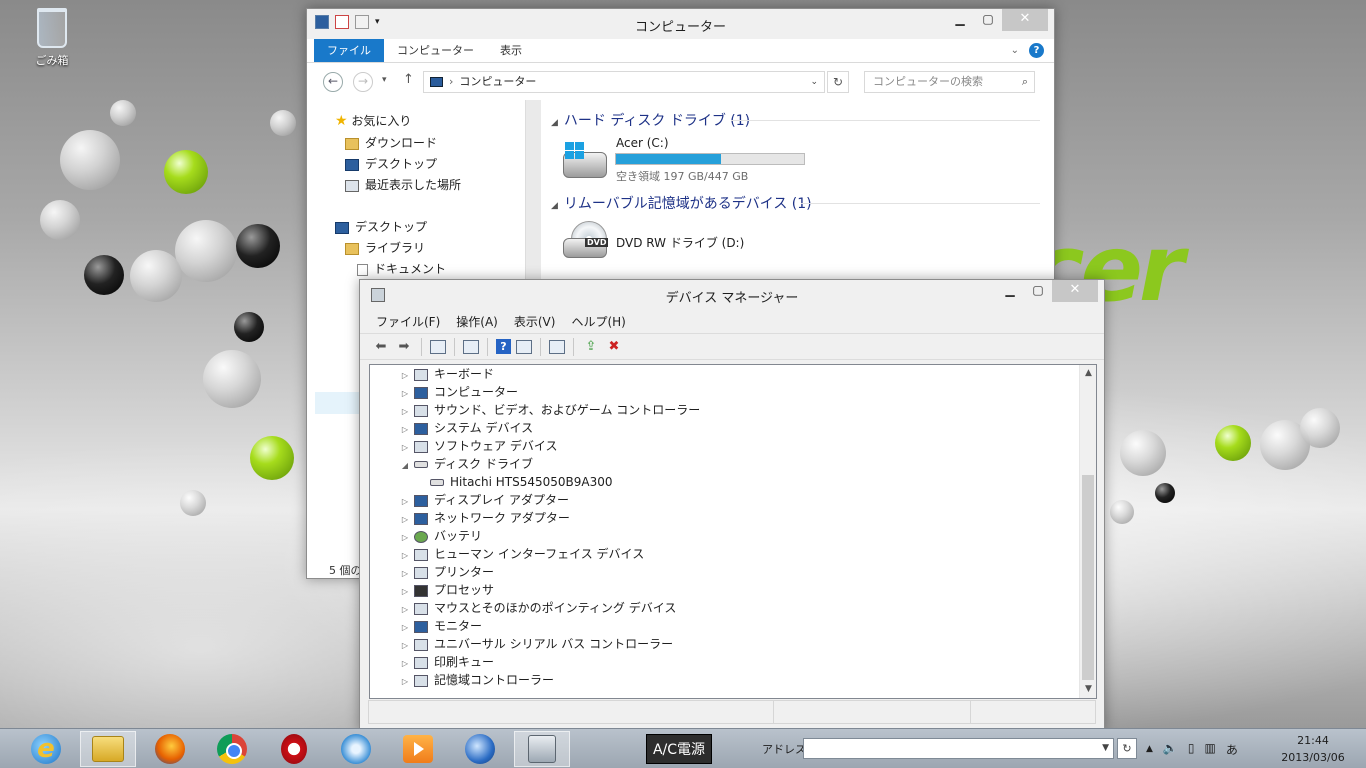  Describe the element at coordinates (1191, 749) in the screenshot. I see `battery-icon: ▯` at that location.